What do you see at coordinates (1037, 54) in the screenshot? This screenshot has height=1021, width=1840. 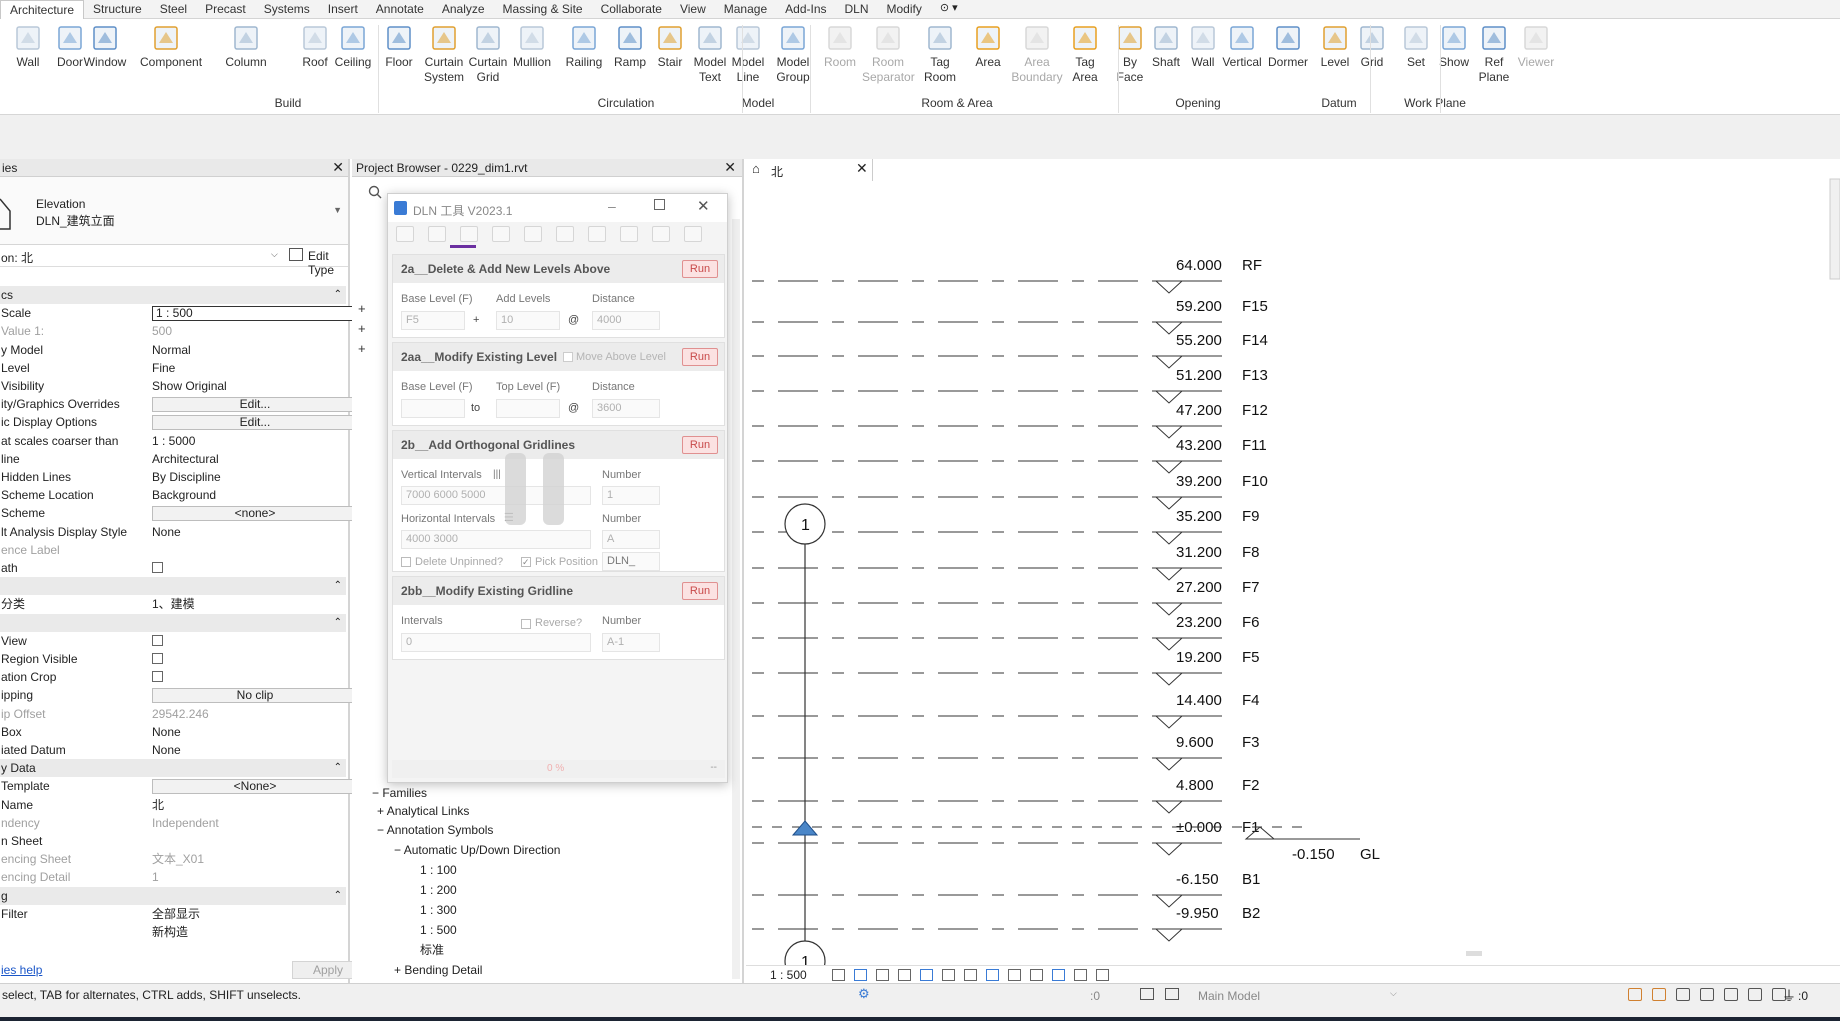 I see `ribbon-button-area-boundary: Area Boundary` at bounding box center [1037, 54].